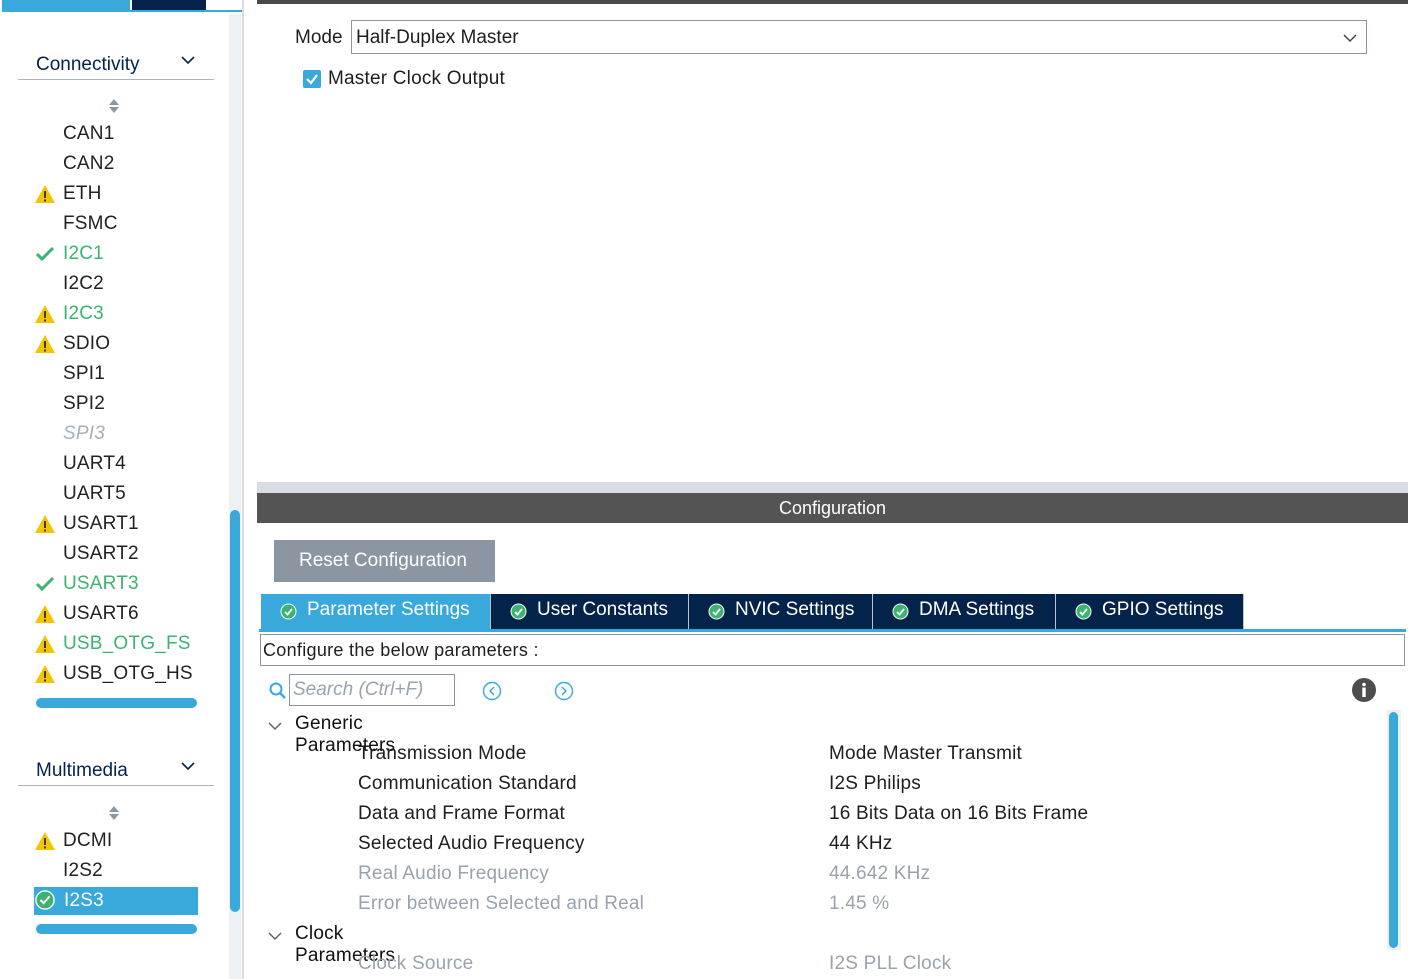 The width and height of the screenshot is (1408, 979). Describe the element at coordinates (925, 754) in the screenshot. I see `parameter-value: Mode Master Transmit` at that location.